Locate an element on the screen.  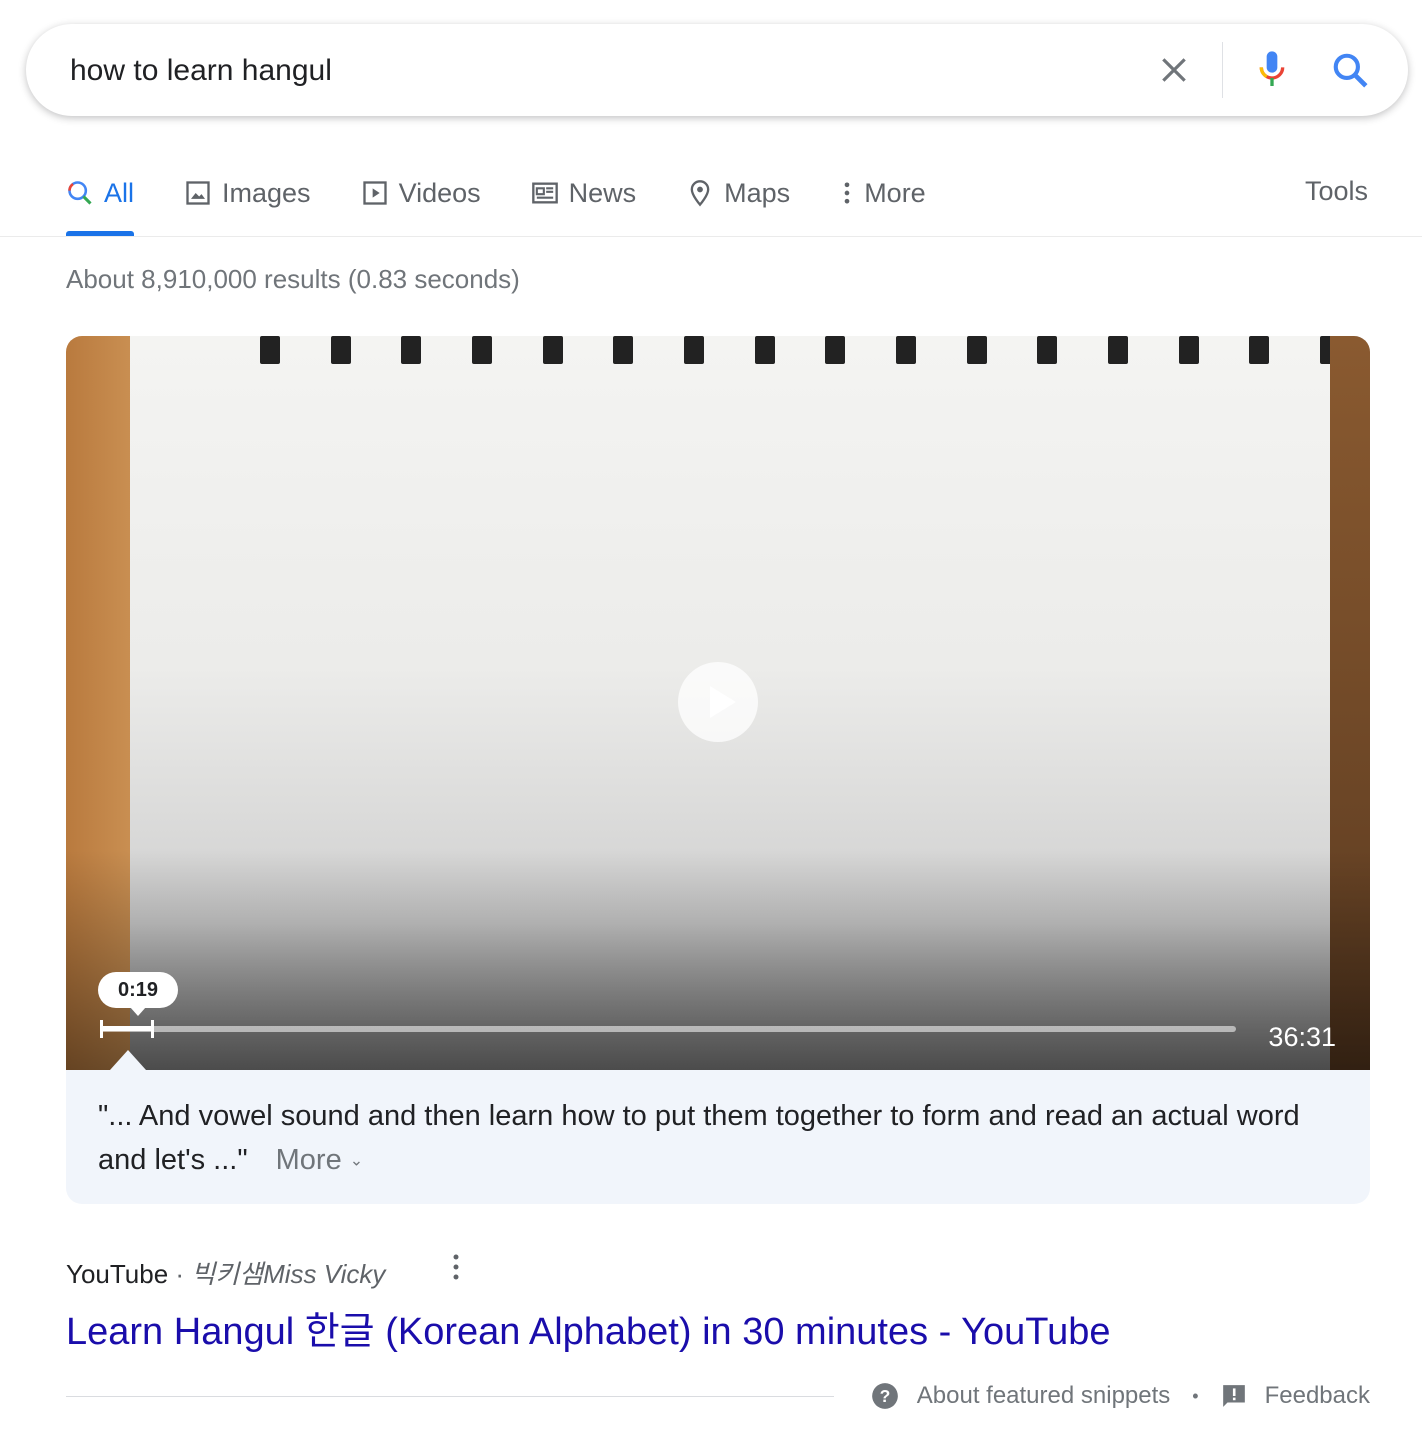
search-box is located at coordinates (717, 70).